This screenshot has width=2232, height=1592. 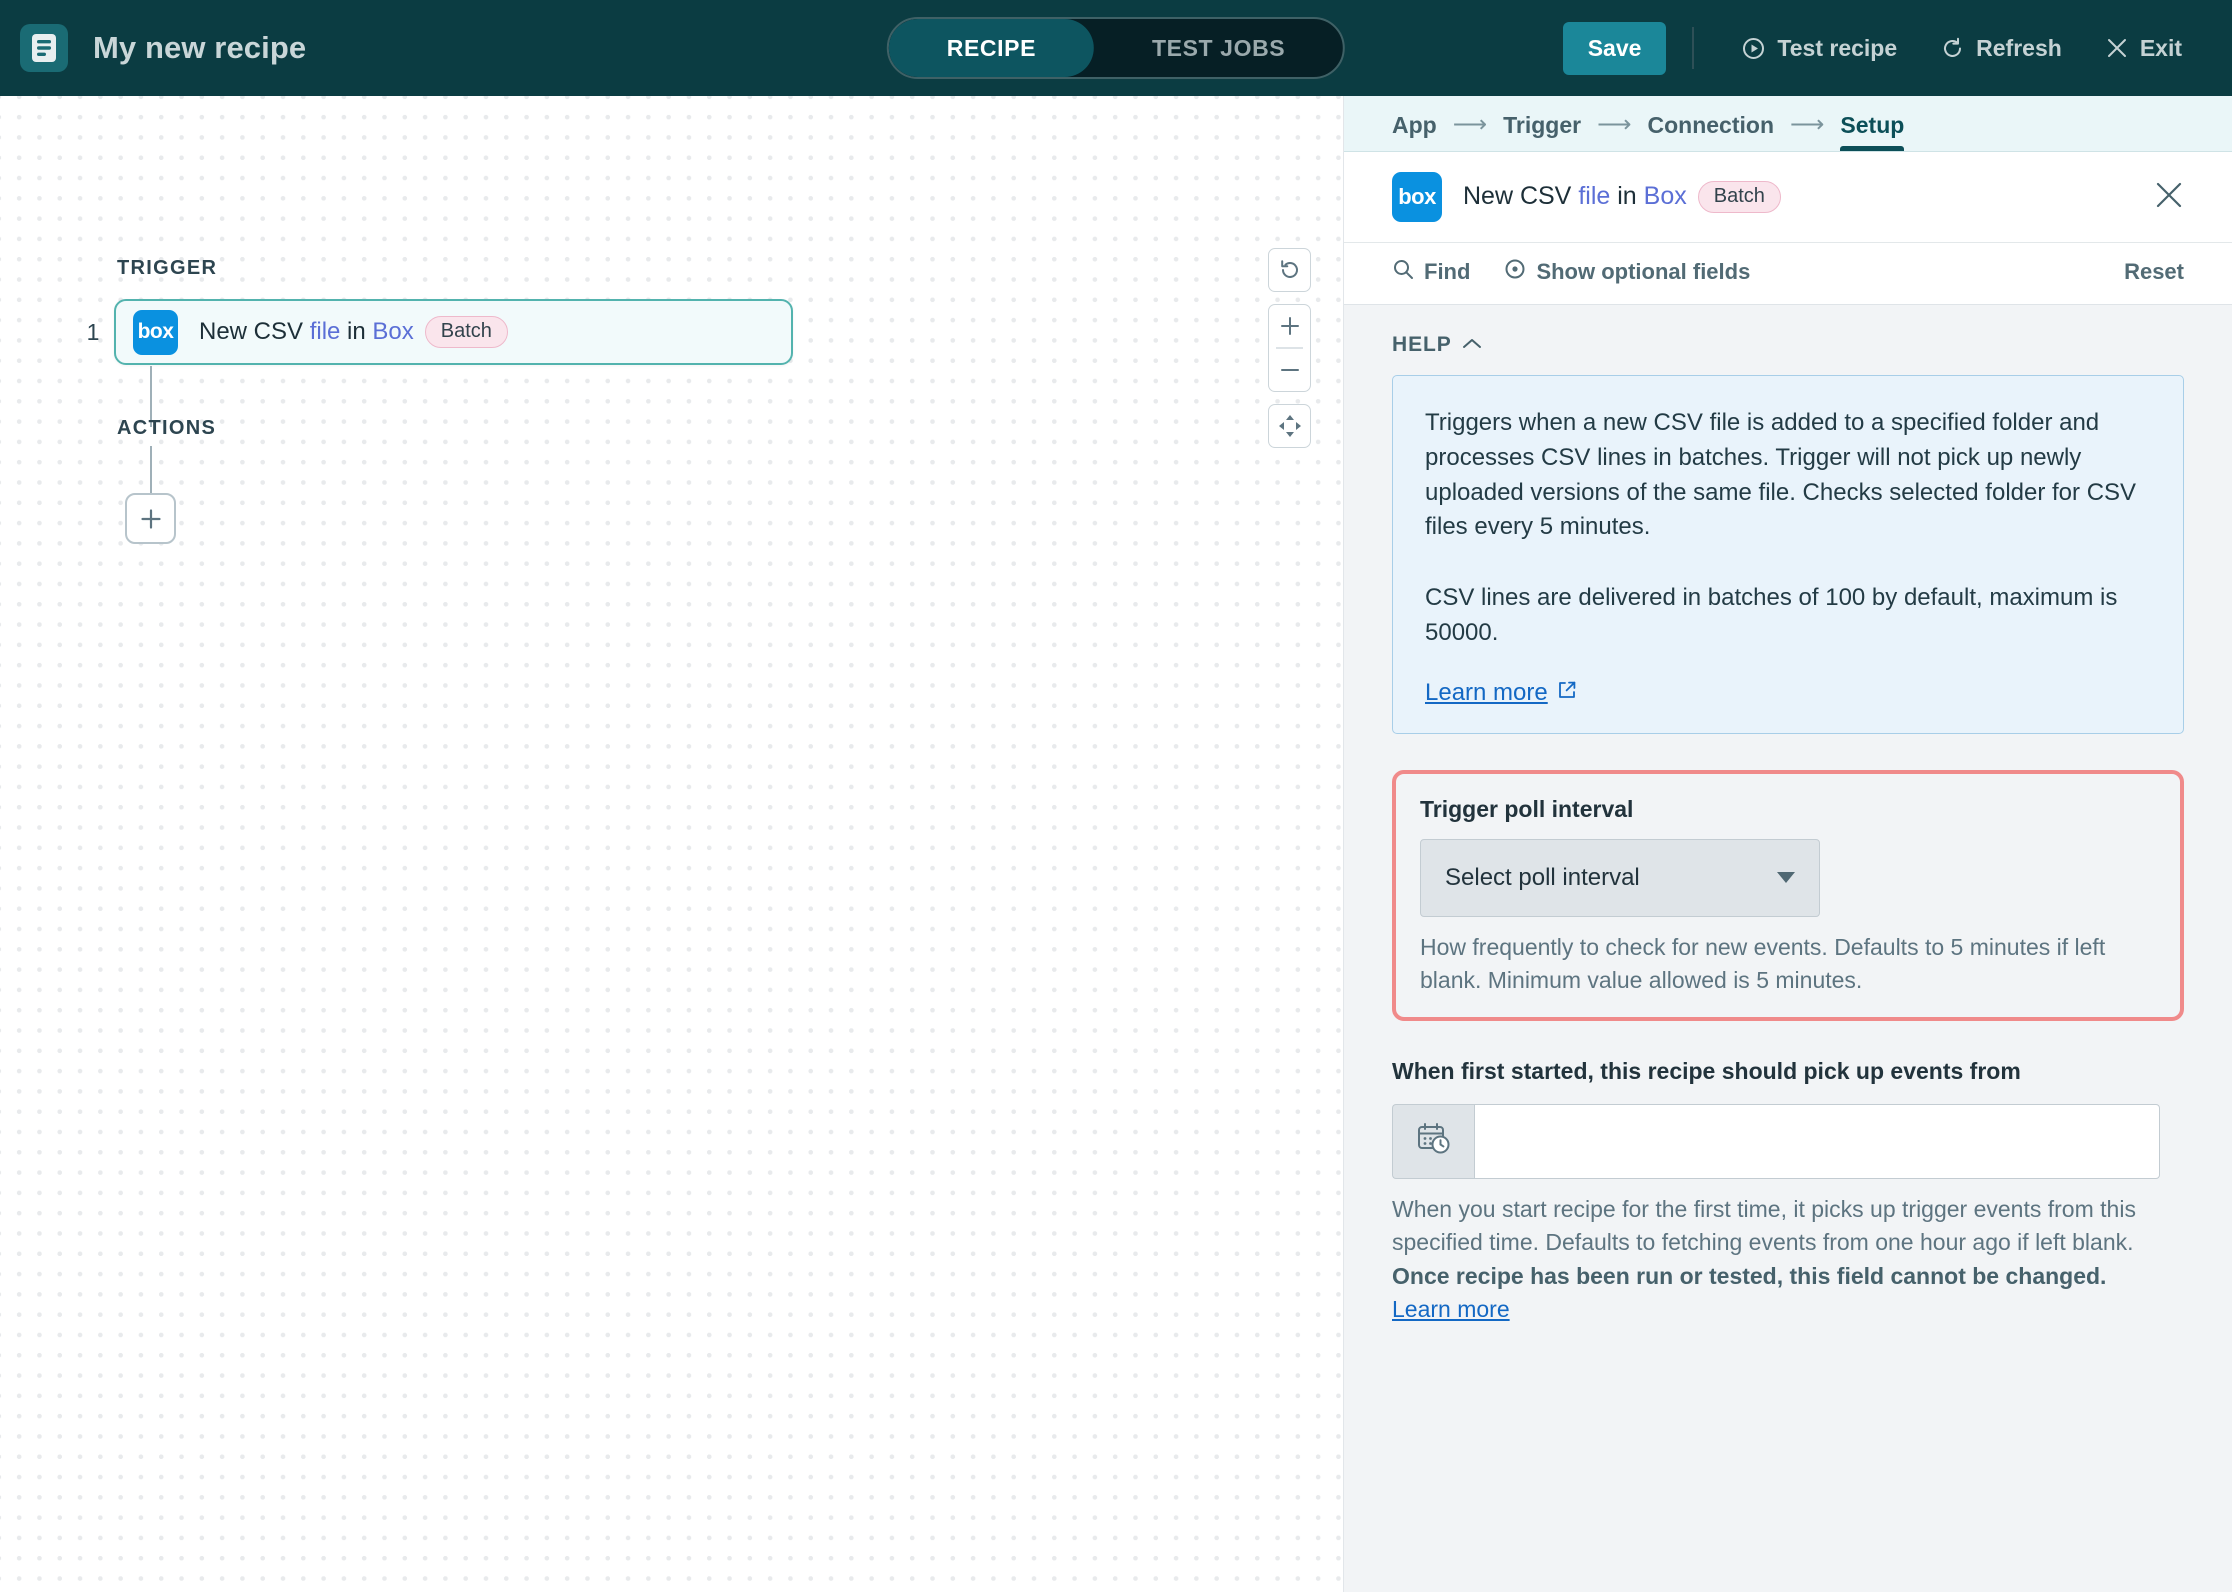 I want to click on trigger-poll-interval-label: Trigger poll interval, so click(x=1527, y=808).